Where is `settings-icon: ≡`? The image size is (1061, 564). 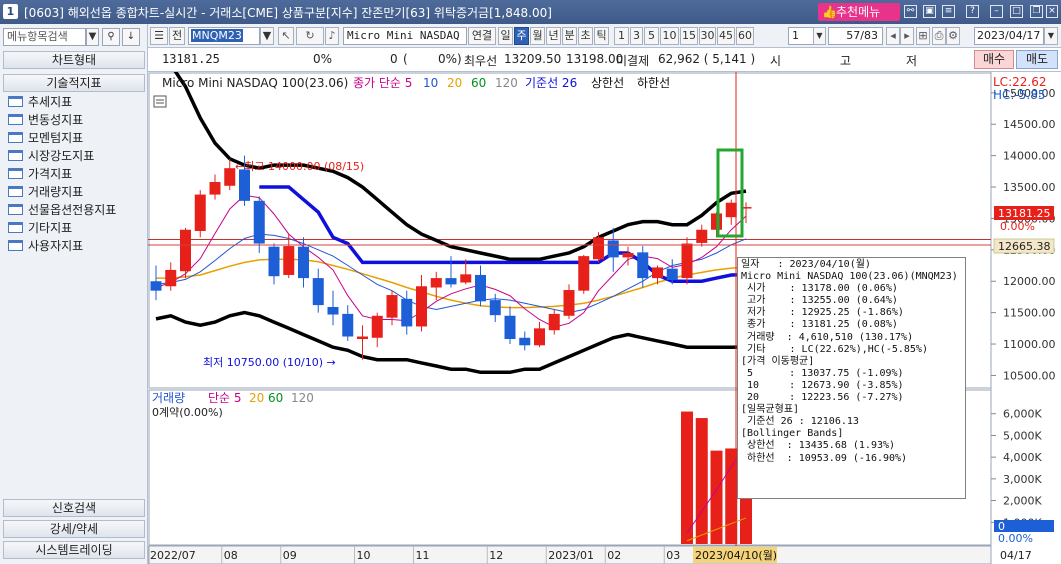 settings-icon: ≡ is located at coordinates (948, 11).